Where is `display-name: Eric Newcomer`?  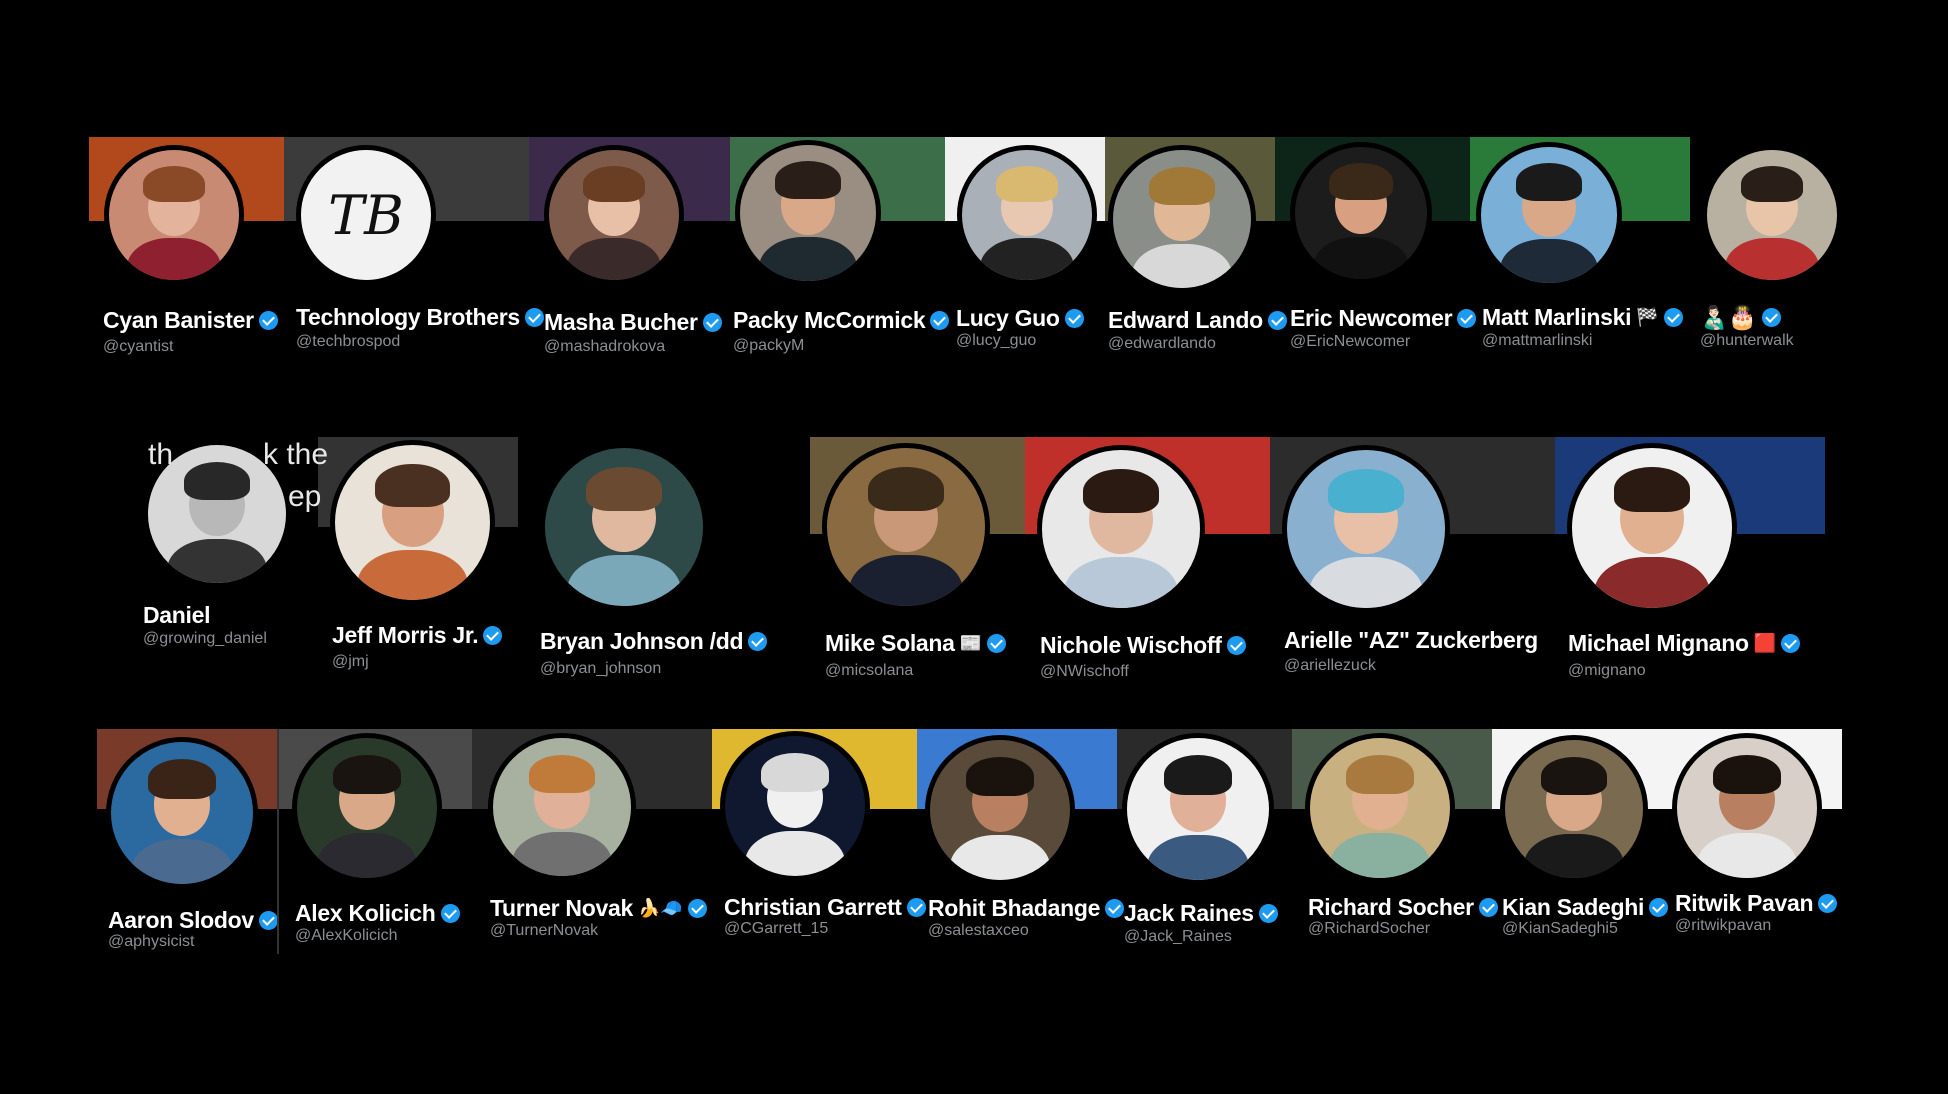 display-name: Eric Newcomer is located at coordinates (1371, 318).